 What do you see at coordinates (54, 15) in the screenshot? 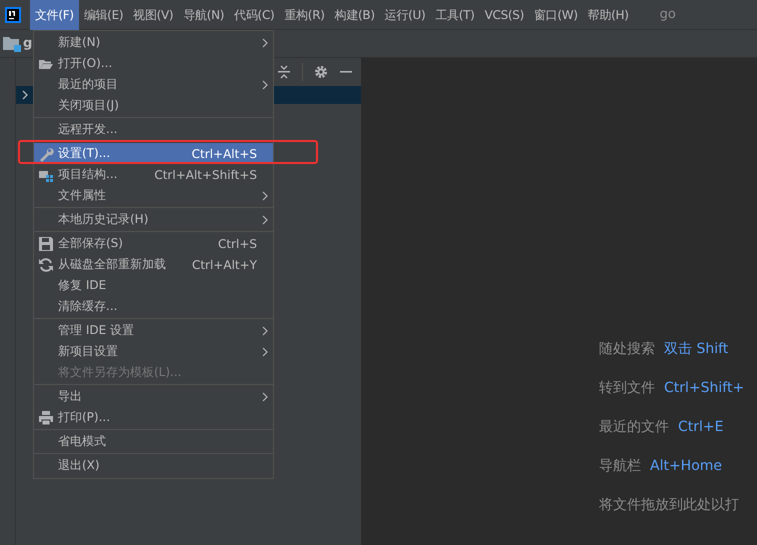
I see `menu-item: 文件(F)` at bounding box center [54, 15].